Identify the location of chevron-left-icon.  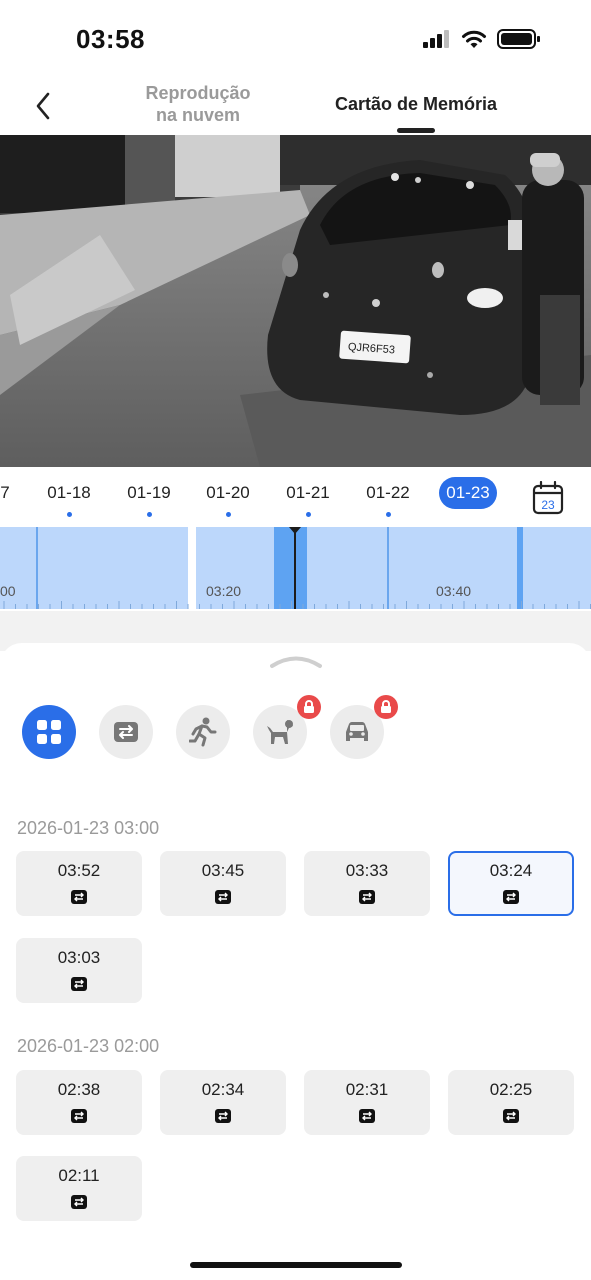
(43, 106).